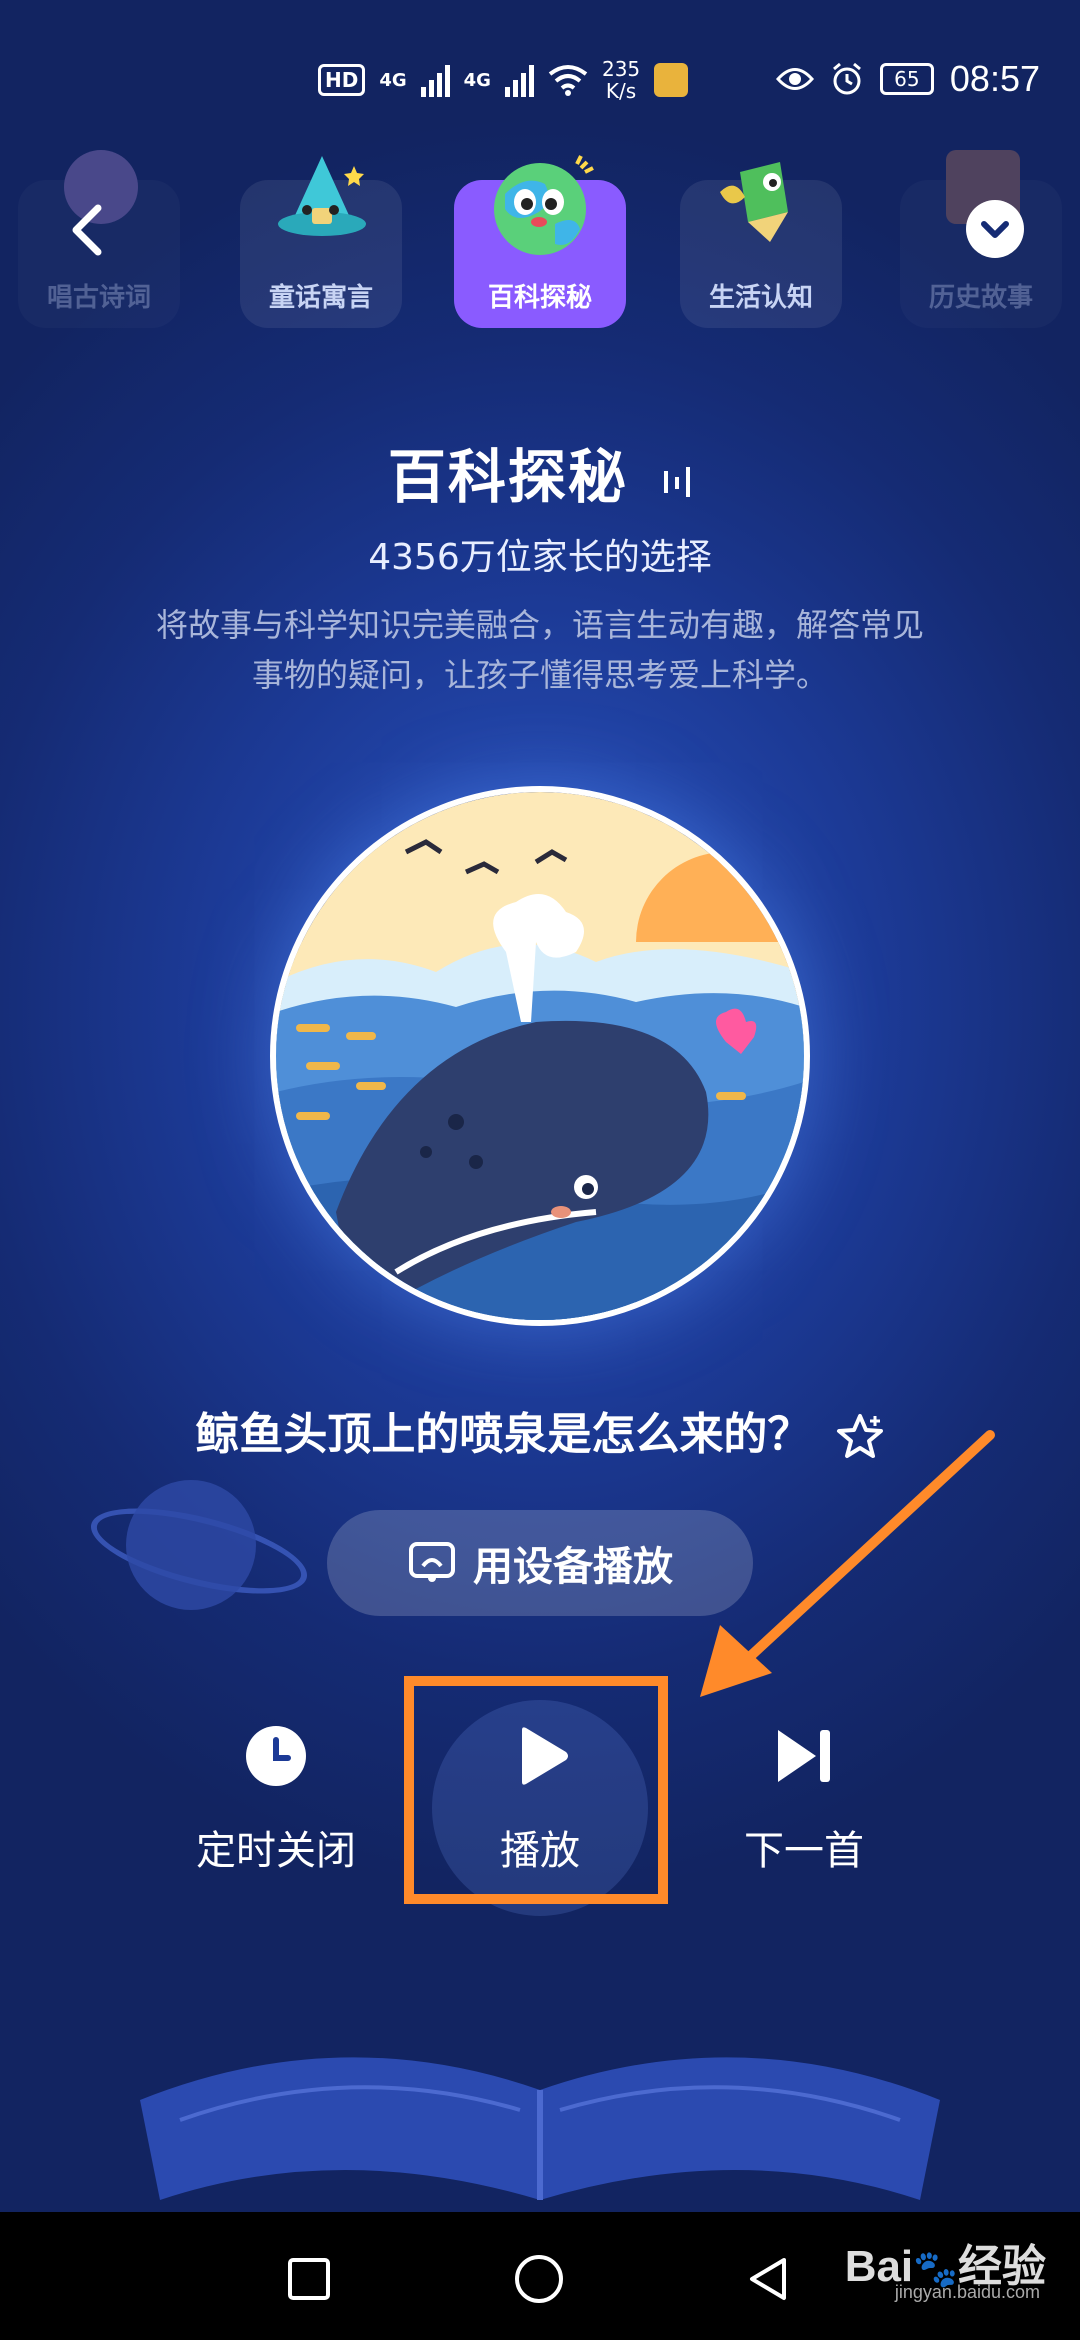 The width and height of the screenshot is (1080, 2340). Describe the element at coordinates (761, 245) in the screenshot. I see `tab-life-cognition: 生活认知` at that location.